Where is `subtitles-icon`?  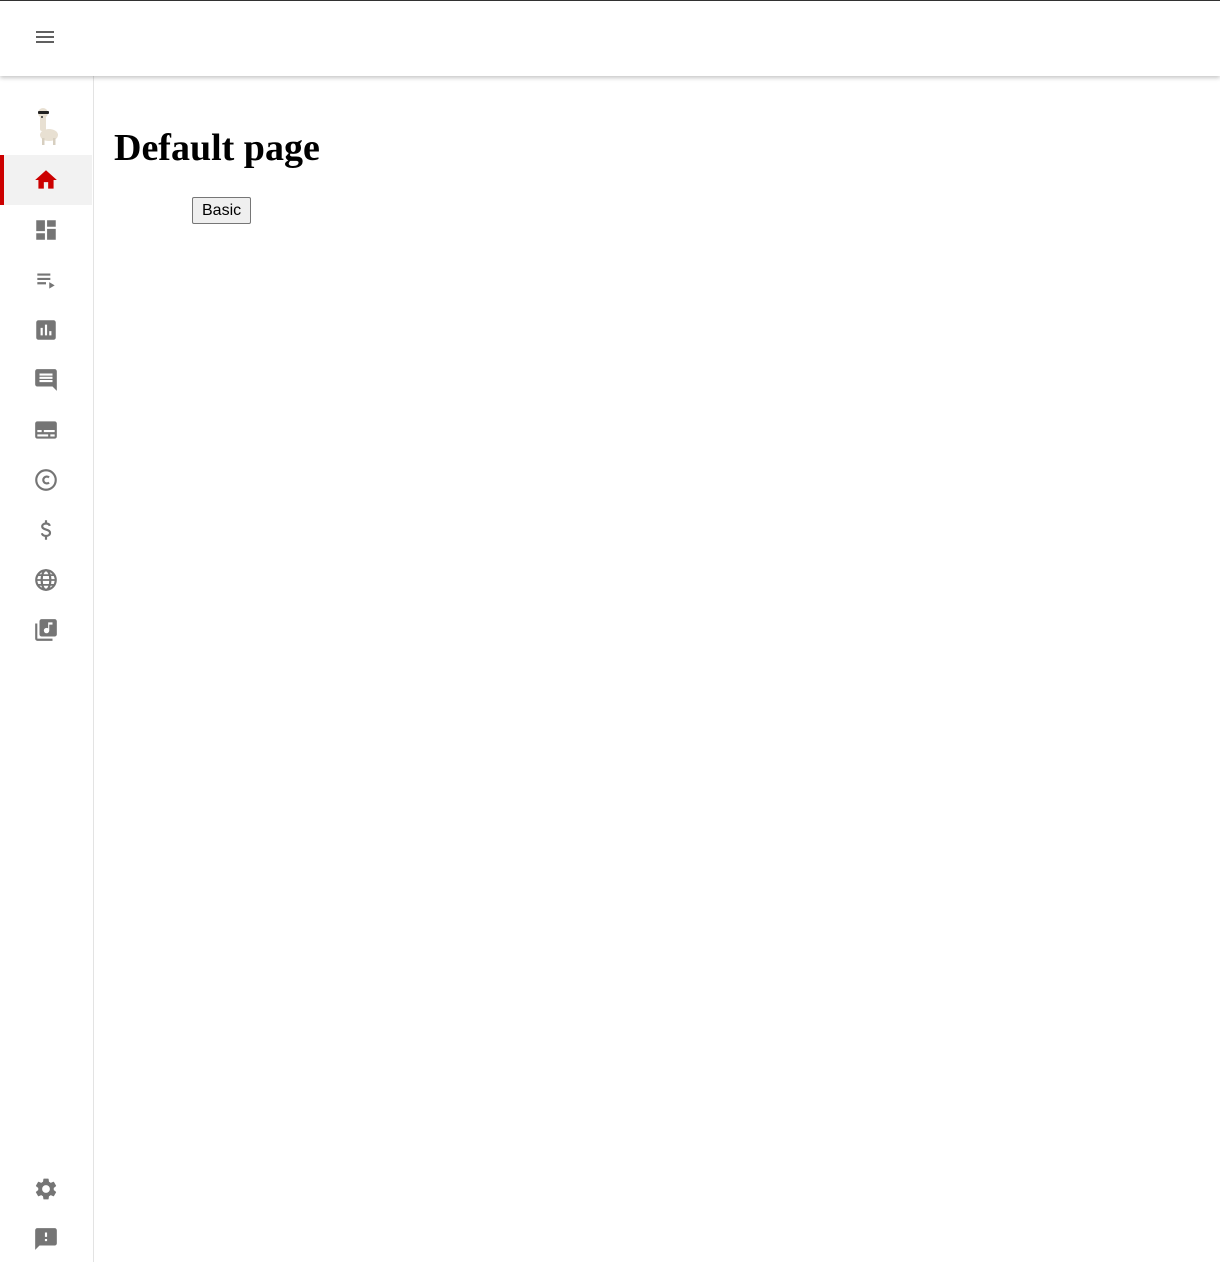
subtitles-icon is located at coordinates (46, 430).